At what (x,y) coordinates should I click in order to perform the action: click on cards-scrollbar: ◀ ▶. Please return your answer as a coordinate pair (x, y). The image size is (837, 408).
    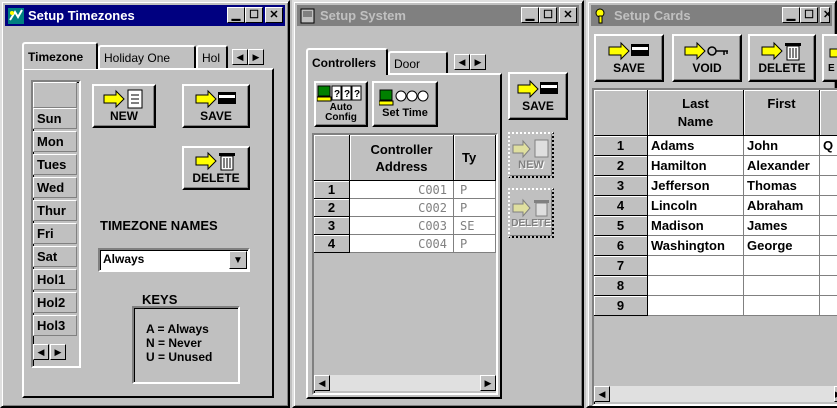
    Looking at the image, I should click on (715, 394).